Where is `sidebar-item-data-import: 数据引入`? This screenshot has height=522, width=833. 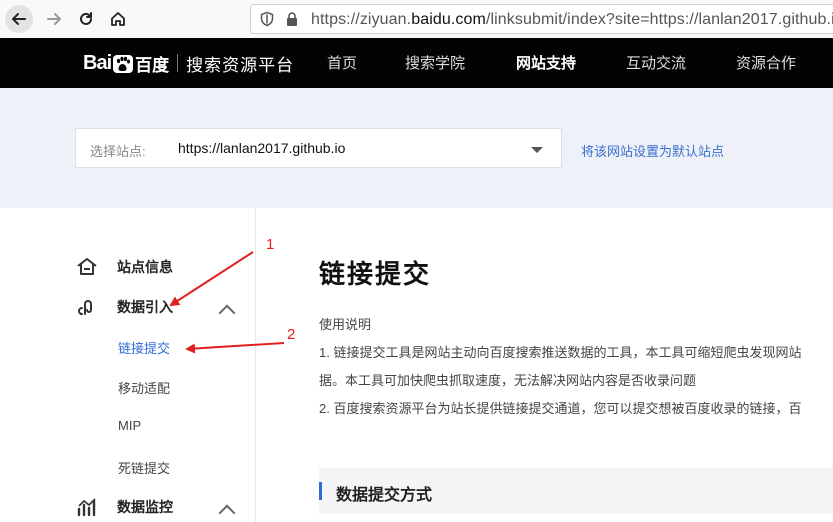 sidebar-item-data-import: 数据引入 is located at coordinates (124, 307).